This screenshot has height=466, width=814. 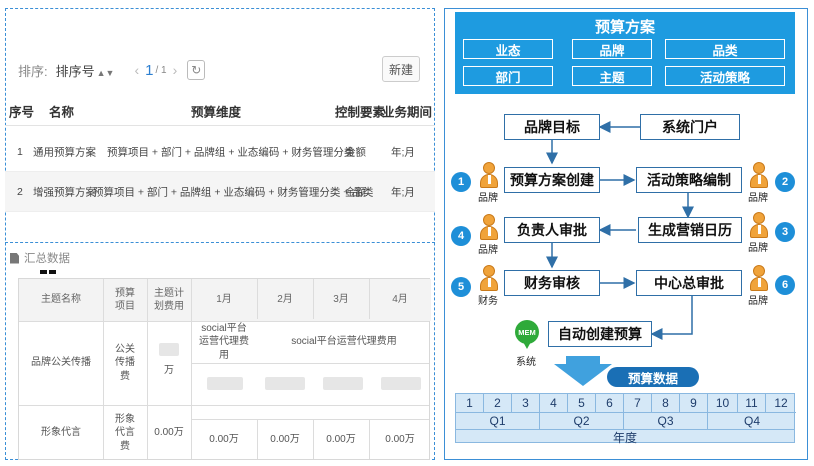 I want to click on box-finance-review: 财务审核, so click(x=552, y=283).